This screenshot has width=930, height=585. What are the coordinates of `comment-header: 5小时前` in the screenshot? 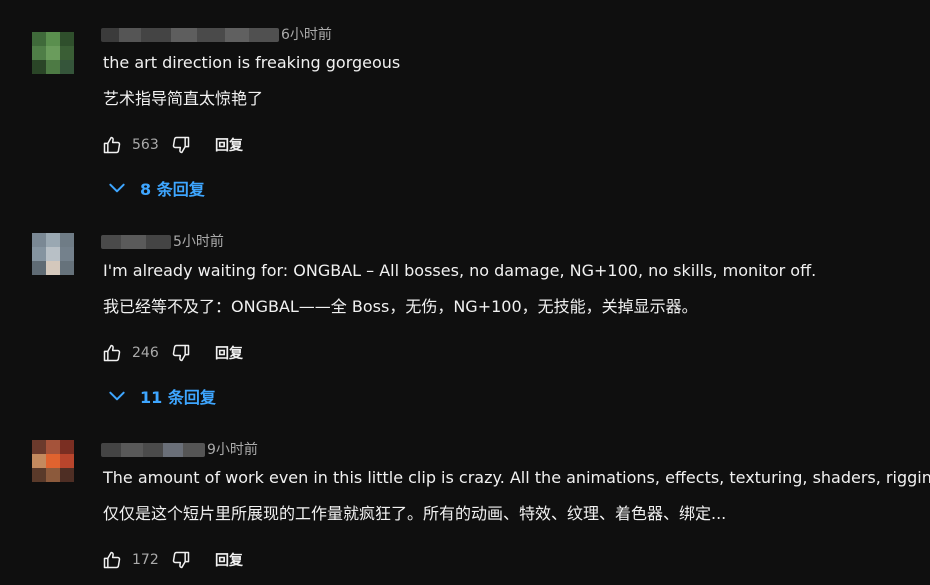 It's located at (162, 242).